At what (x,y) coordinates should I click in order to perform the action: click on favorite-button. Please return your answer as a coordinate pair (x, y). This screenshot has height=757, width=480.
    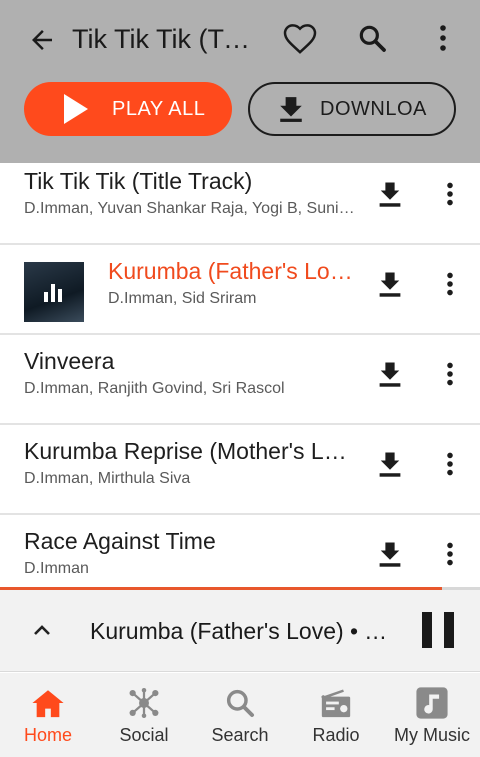
    Looking at the image, I should click on (300, 38).